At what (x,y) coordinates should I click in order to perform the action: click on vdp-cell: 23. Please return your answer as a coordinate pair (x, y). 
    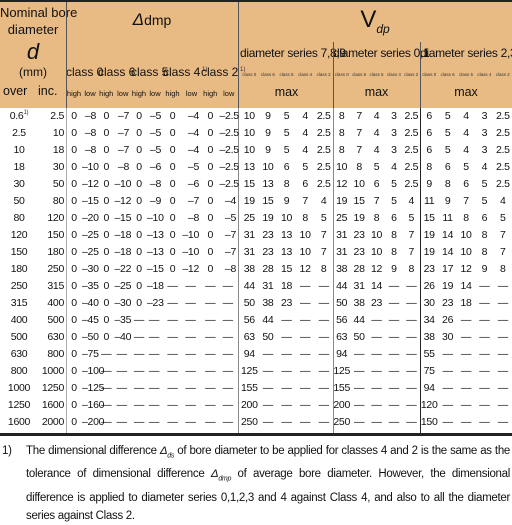
    Looking at the image, I should click on (268, 235).